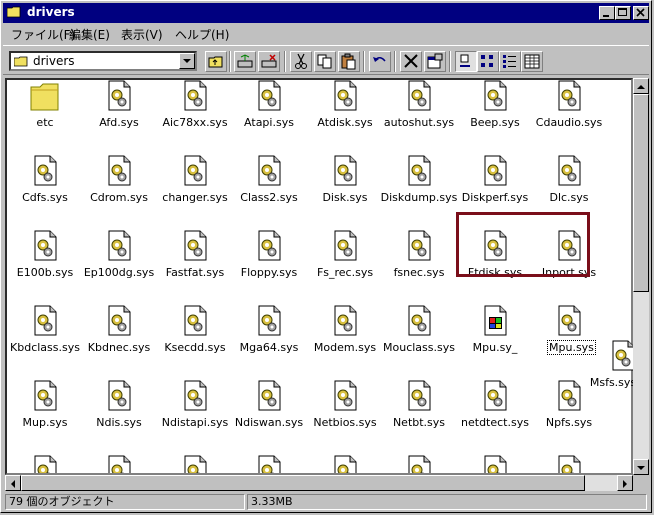  I want to click on file-item: Atdisk.sys, so click(345, 115).